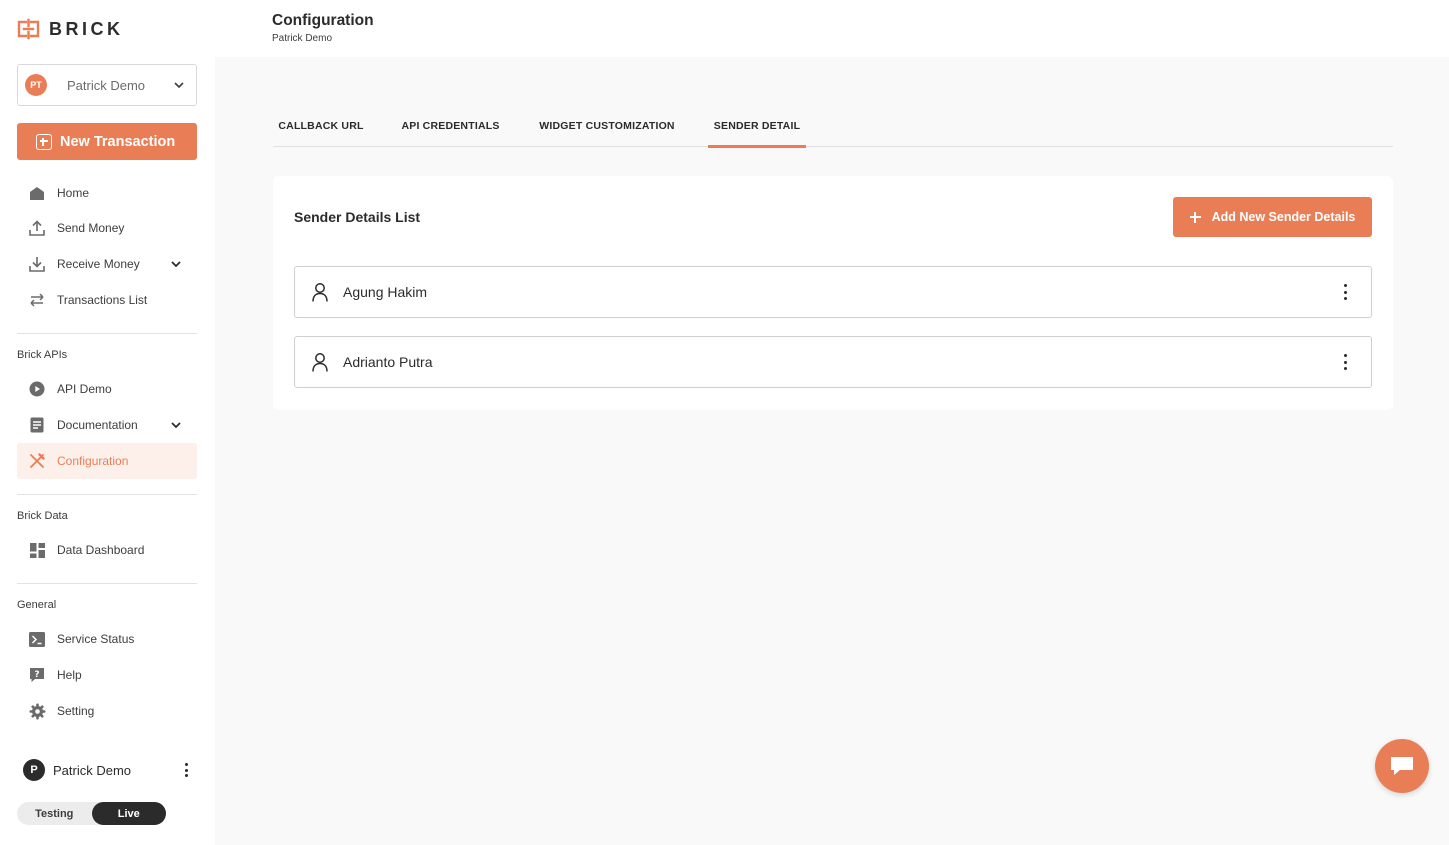 The width and height of the screenshot is (1449, 845). I want to click on page-header: Configuration Patrick Demo, so click(832, 28).